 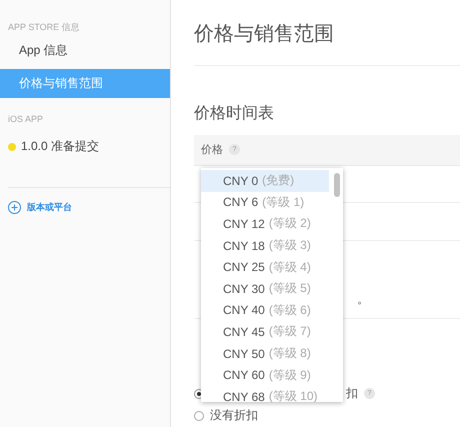 What do you see at coordinates (265, 332) in the screenshot?
I see `price-option: CNY 45 (等级 7)` at bounding box center [265, 332].